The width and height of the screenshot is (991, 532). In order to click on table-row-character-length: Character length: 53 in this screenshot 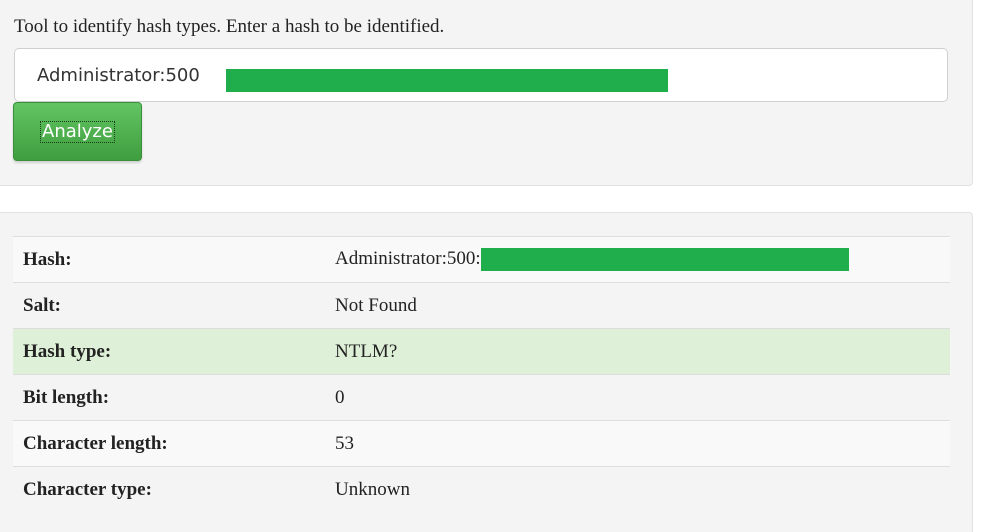, I will do `click(481, 443)`.